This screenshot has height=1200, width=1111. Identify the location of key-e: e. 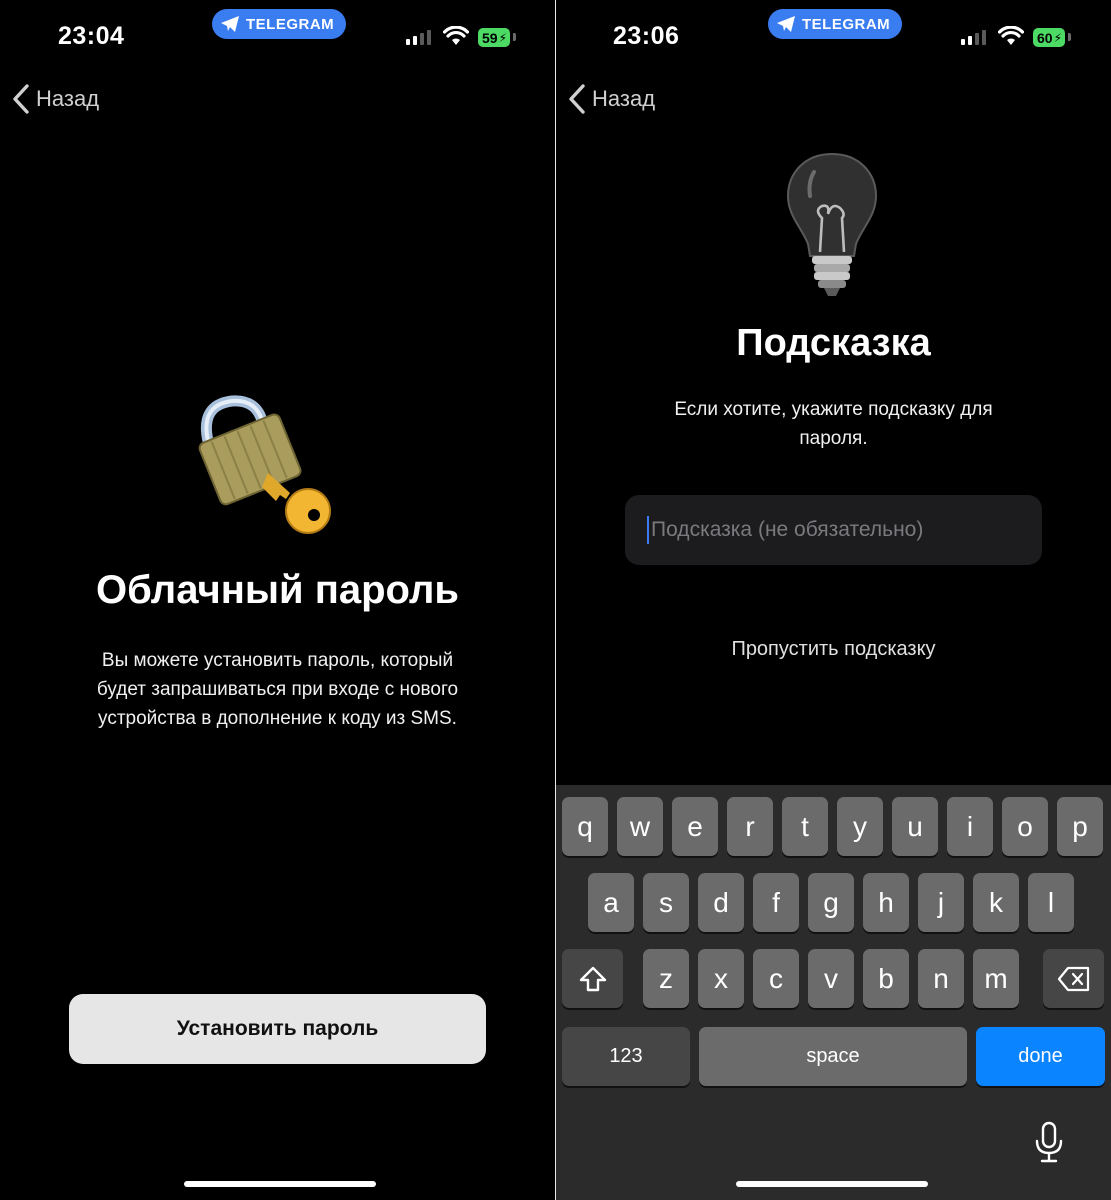
(695, 826).